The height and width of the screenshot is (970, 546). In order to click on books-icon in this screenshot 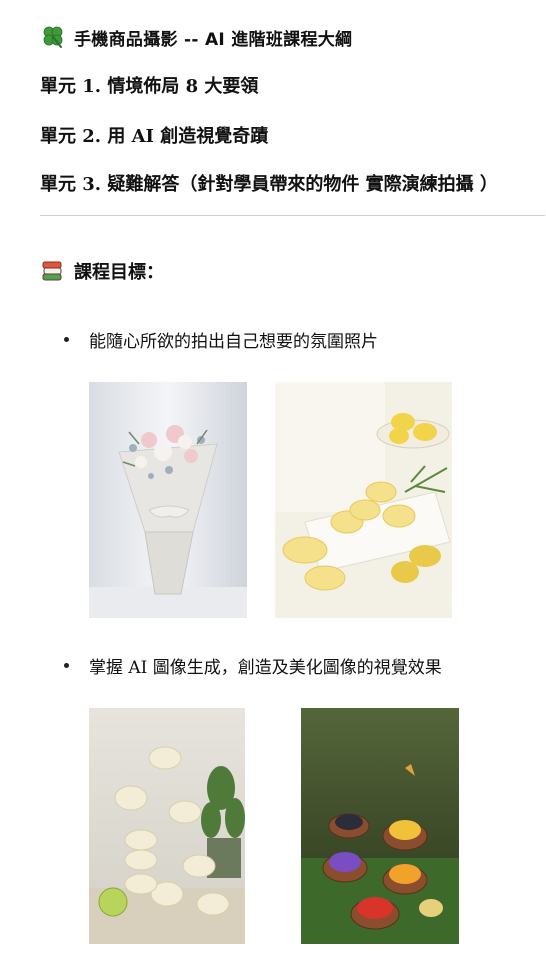, I will do `click(52, 271)`.